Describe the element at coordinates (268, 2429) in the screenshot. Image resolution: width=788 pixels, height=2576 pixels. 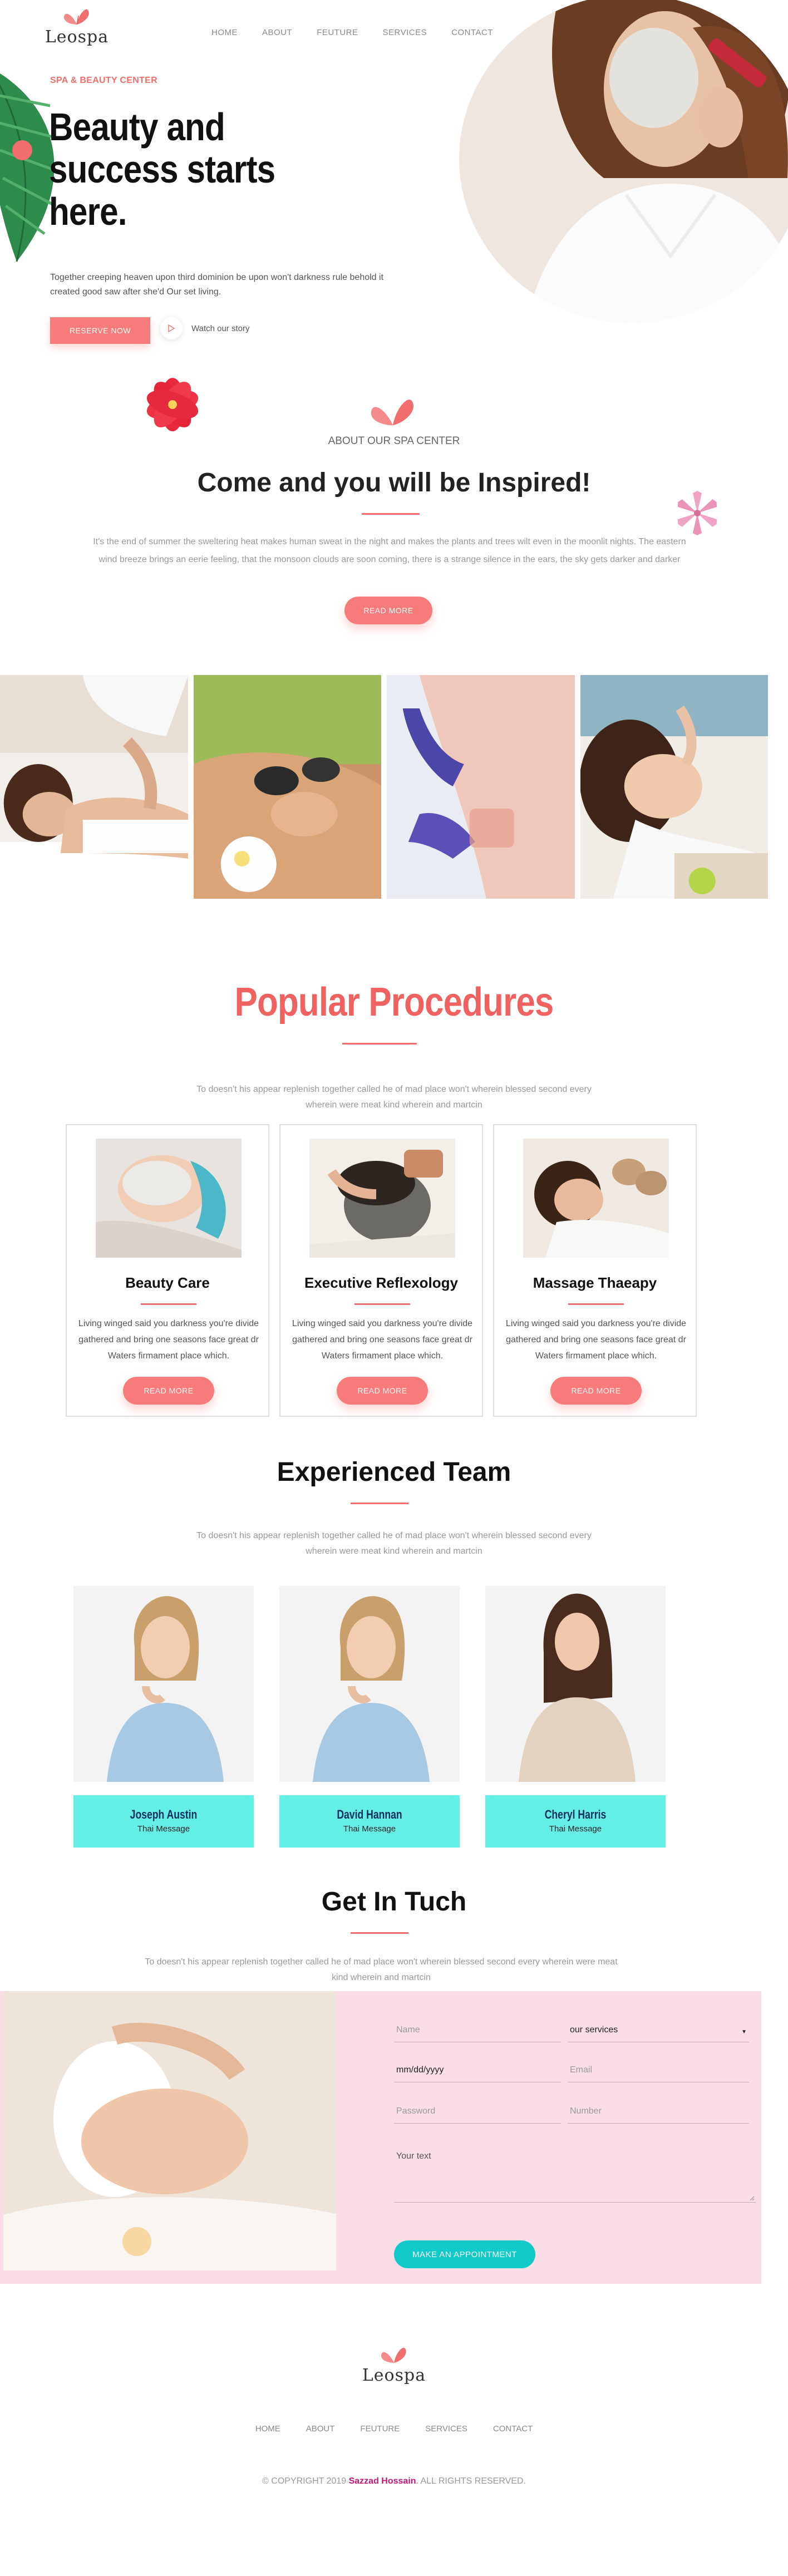
I see `footer-nav-home: HOME` at that location.